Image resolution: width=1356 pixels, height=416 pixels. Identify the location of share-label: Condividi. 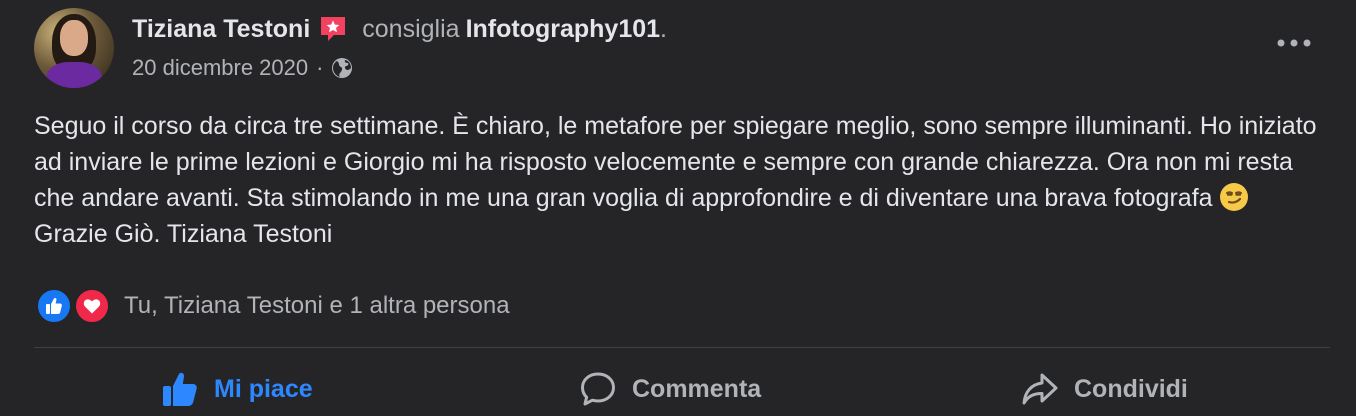
(1131, 388).